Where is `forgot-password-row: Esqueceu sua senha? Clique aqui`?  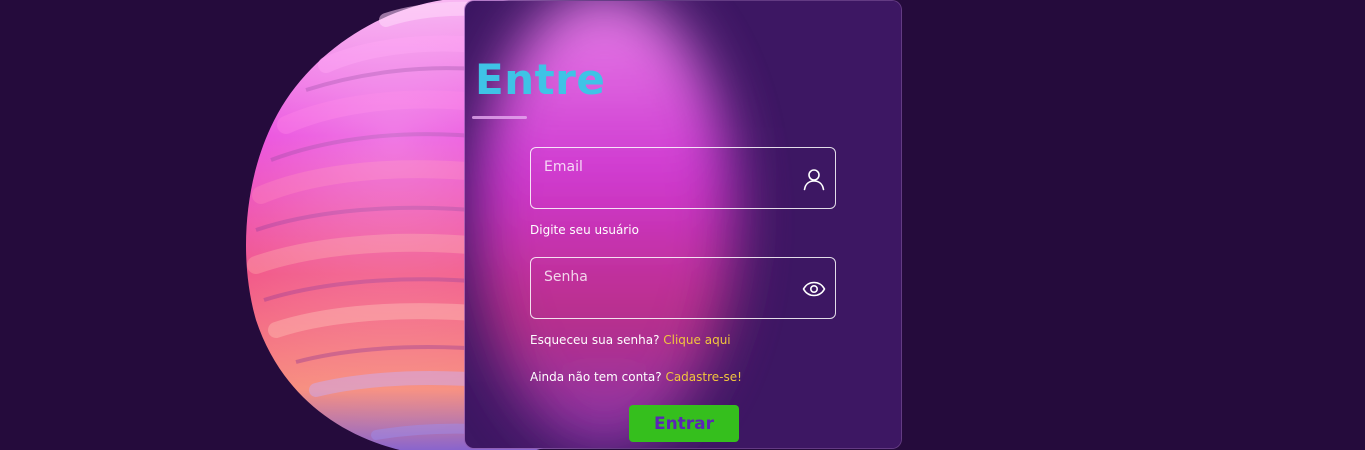 forgot-password-row: Esqueceu sua senha? Clique aqui is located at coordinates (630, 340).